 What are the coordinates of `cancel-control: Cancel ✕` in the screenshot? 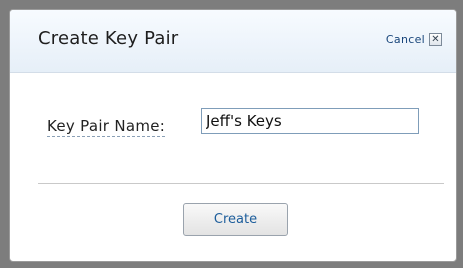 It's located at (414, 39).